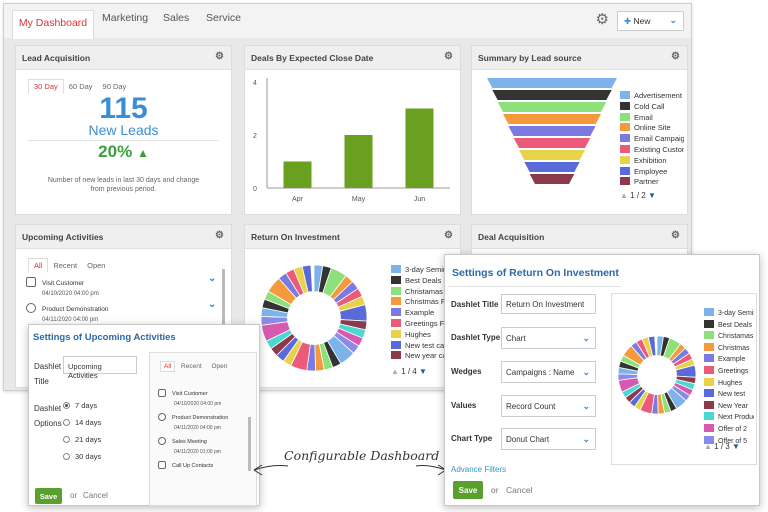 This screenshot has height=512, width=768. Describe the element at coordinates (197, 428) in the screenshot. I see `item-date: 04/11/2020 04:00 pm` at that location.